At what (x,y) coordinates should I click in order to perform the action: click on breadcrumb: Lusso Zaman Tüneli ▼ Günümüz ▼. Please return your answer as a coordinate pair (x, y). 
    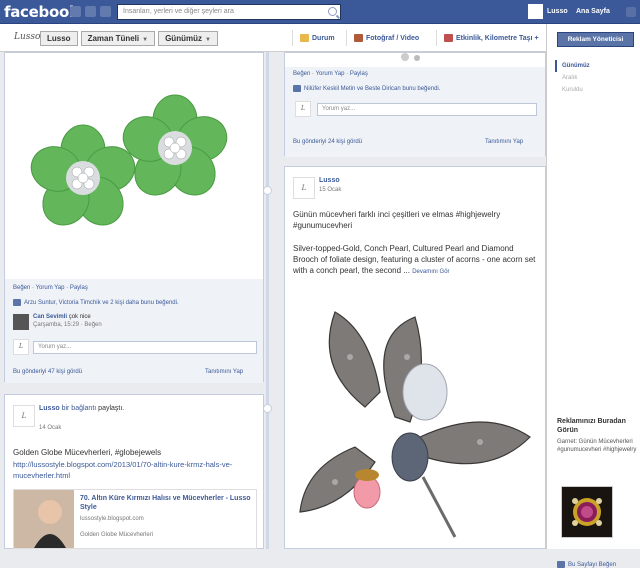
    Looking at the image, I should click on (129, 38).